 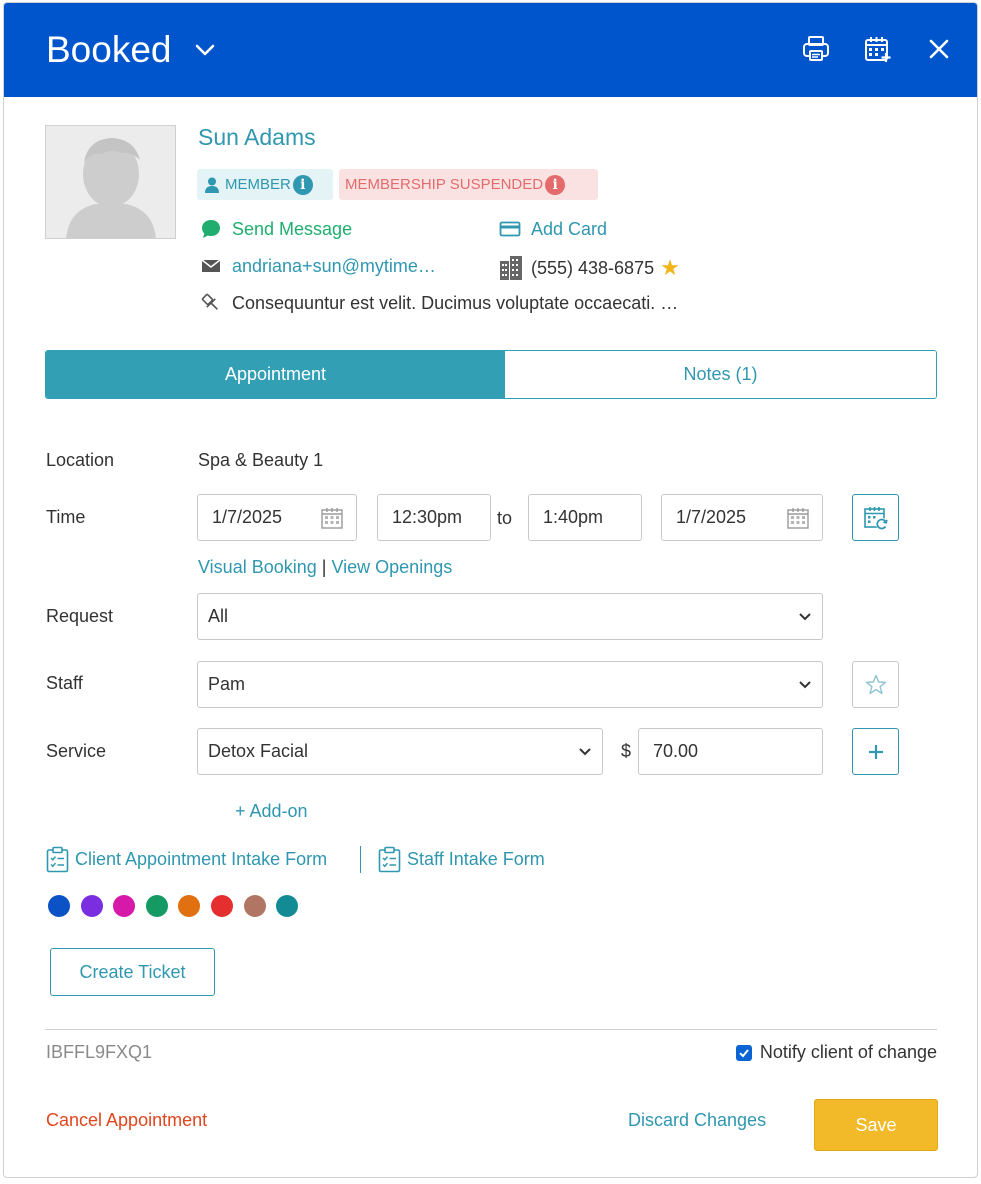 I want to click on print-icon, so click(x=816, y=49).